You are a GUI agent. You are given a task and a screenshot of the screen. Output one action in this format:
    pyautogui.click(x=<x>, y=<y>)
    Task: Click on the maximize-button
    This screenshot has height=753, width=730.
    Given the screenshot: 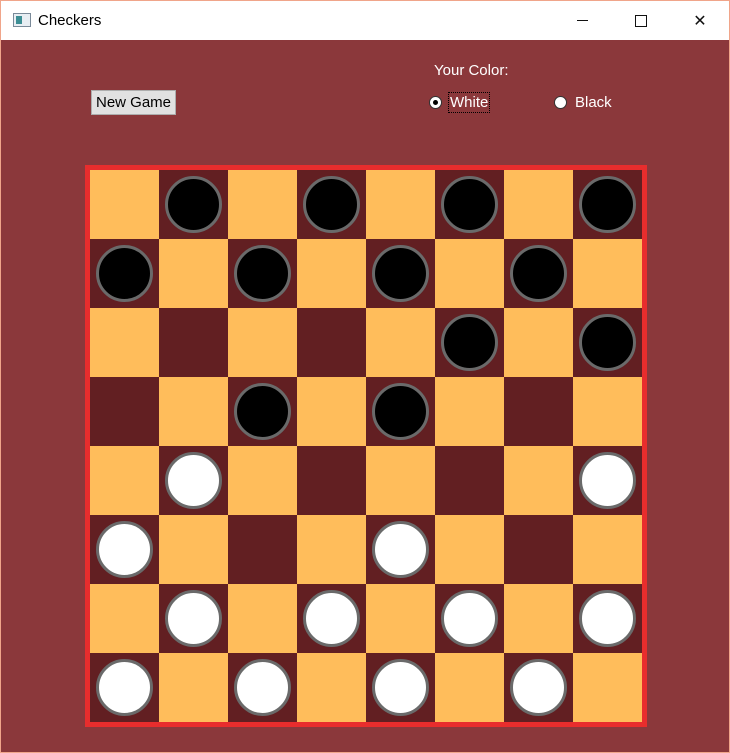 What is the action you would take?
    pyautogui.click(x=641, y=20)
    